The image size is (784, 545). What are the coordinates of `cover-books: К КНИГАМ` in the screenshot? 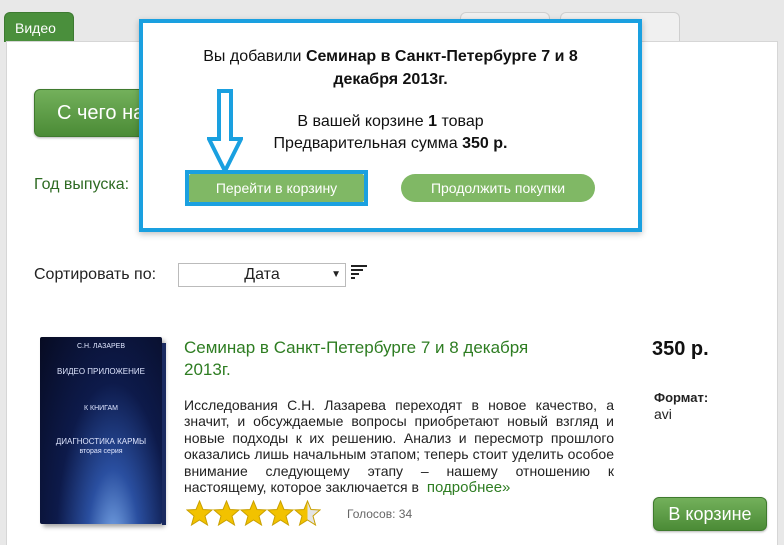 It's located at (100, 408).